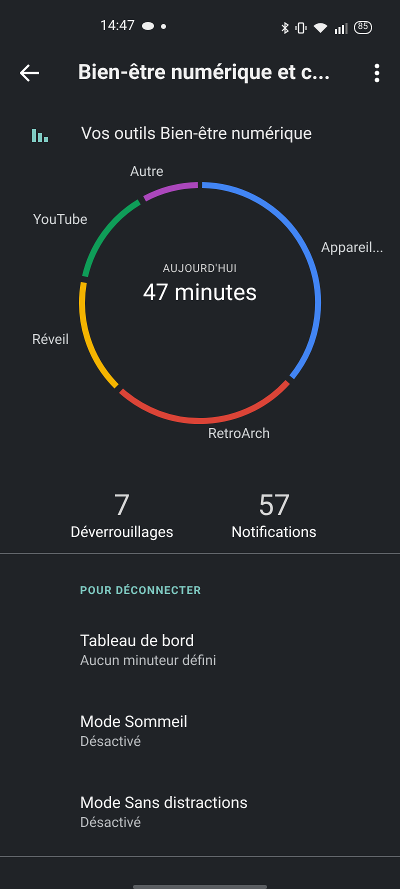 This screenshot has height=889, width=400. Describe the element at coordinates (320, 28) in the screenshot. I see `wifi-icon` at that location.